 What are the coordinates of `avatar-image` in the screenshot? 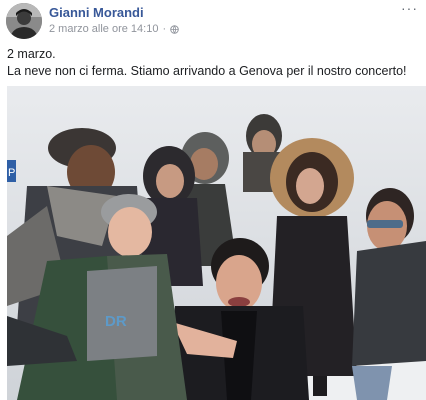 It's located at (24, 21).